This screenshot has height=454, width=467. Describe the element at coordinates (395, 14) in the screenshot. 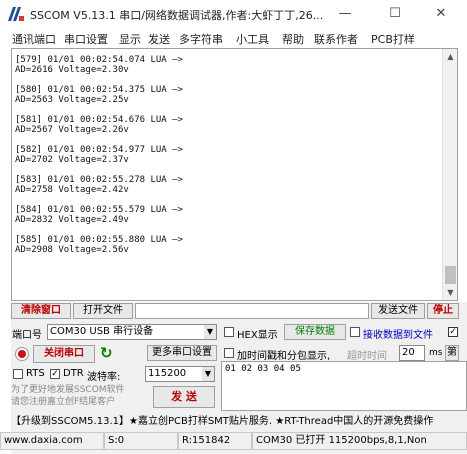

I see `maximize-button: ☐` at that location.